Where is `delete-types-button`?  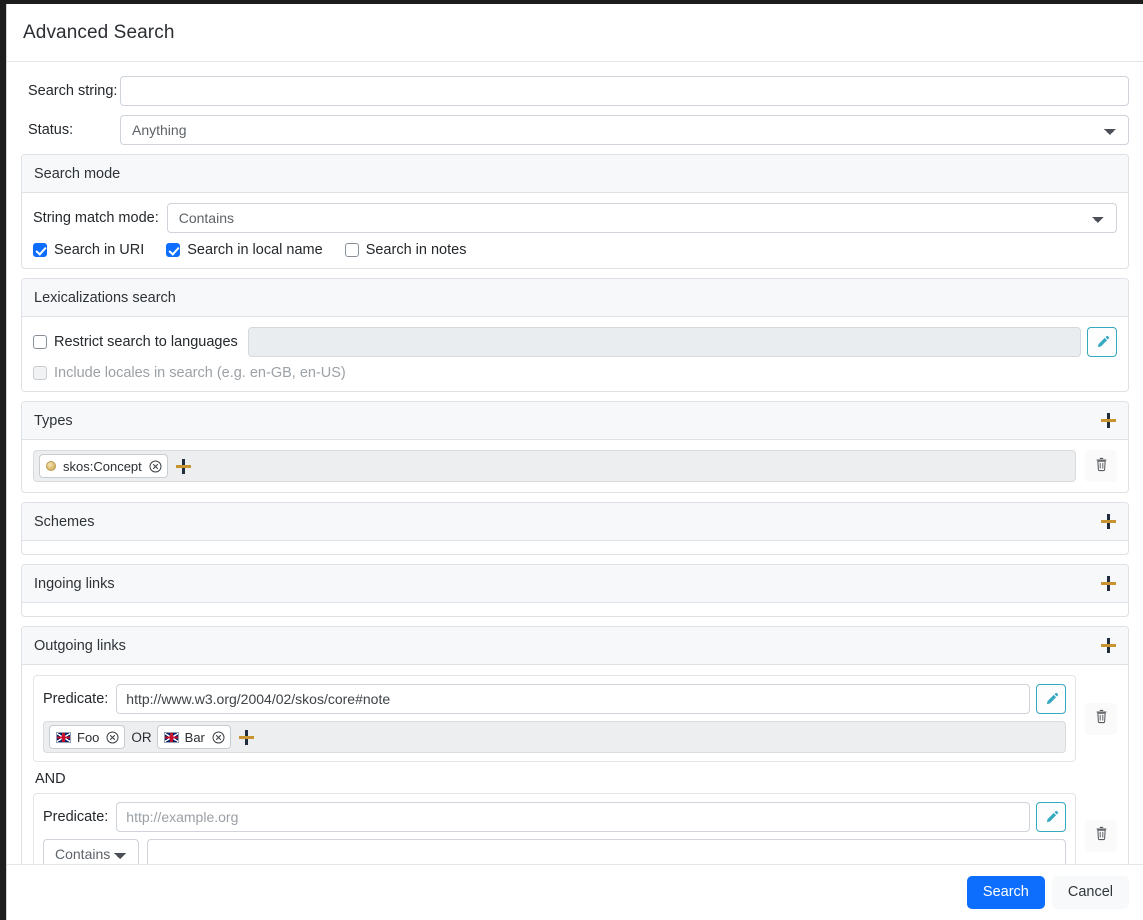
delete-types-button is located at coordinates (1101, 466).